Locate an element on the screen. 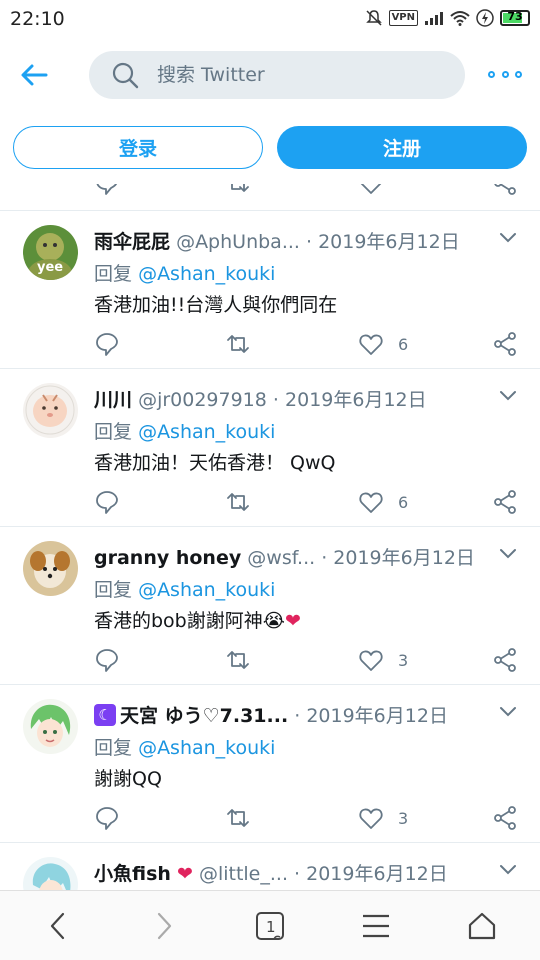 The height and width of the screenshot is (960, 540). display-name: 雨伞屁屁 is located at coordinates (132, 242).